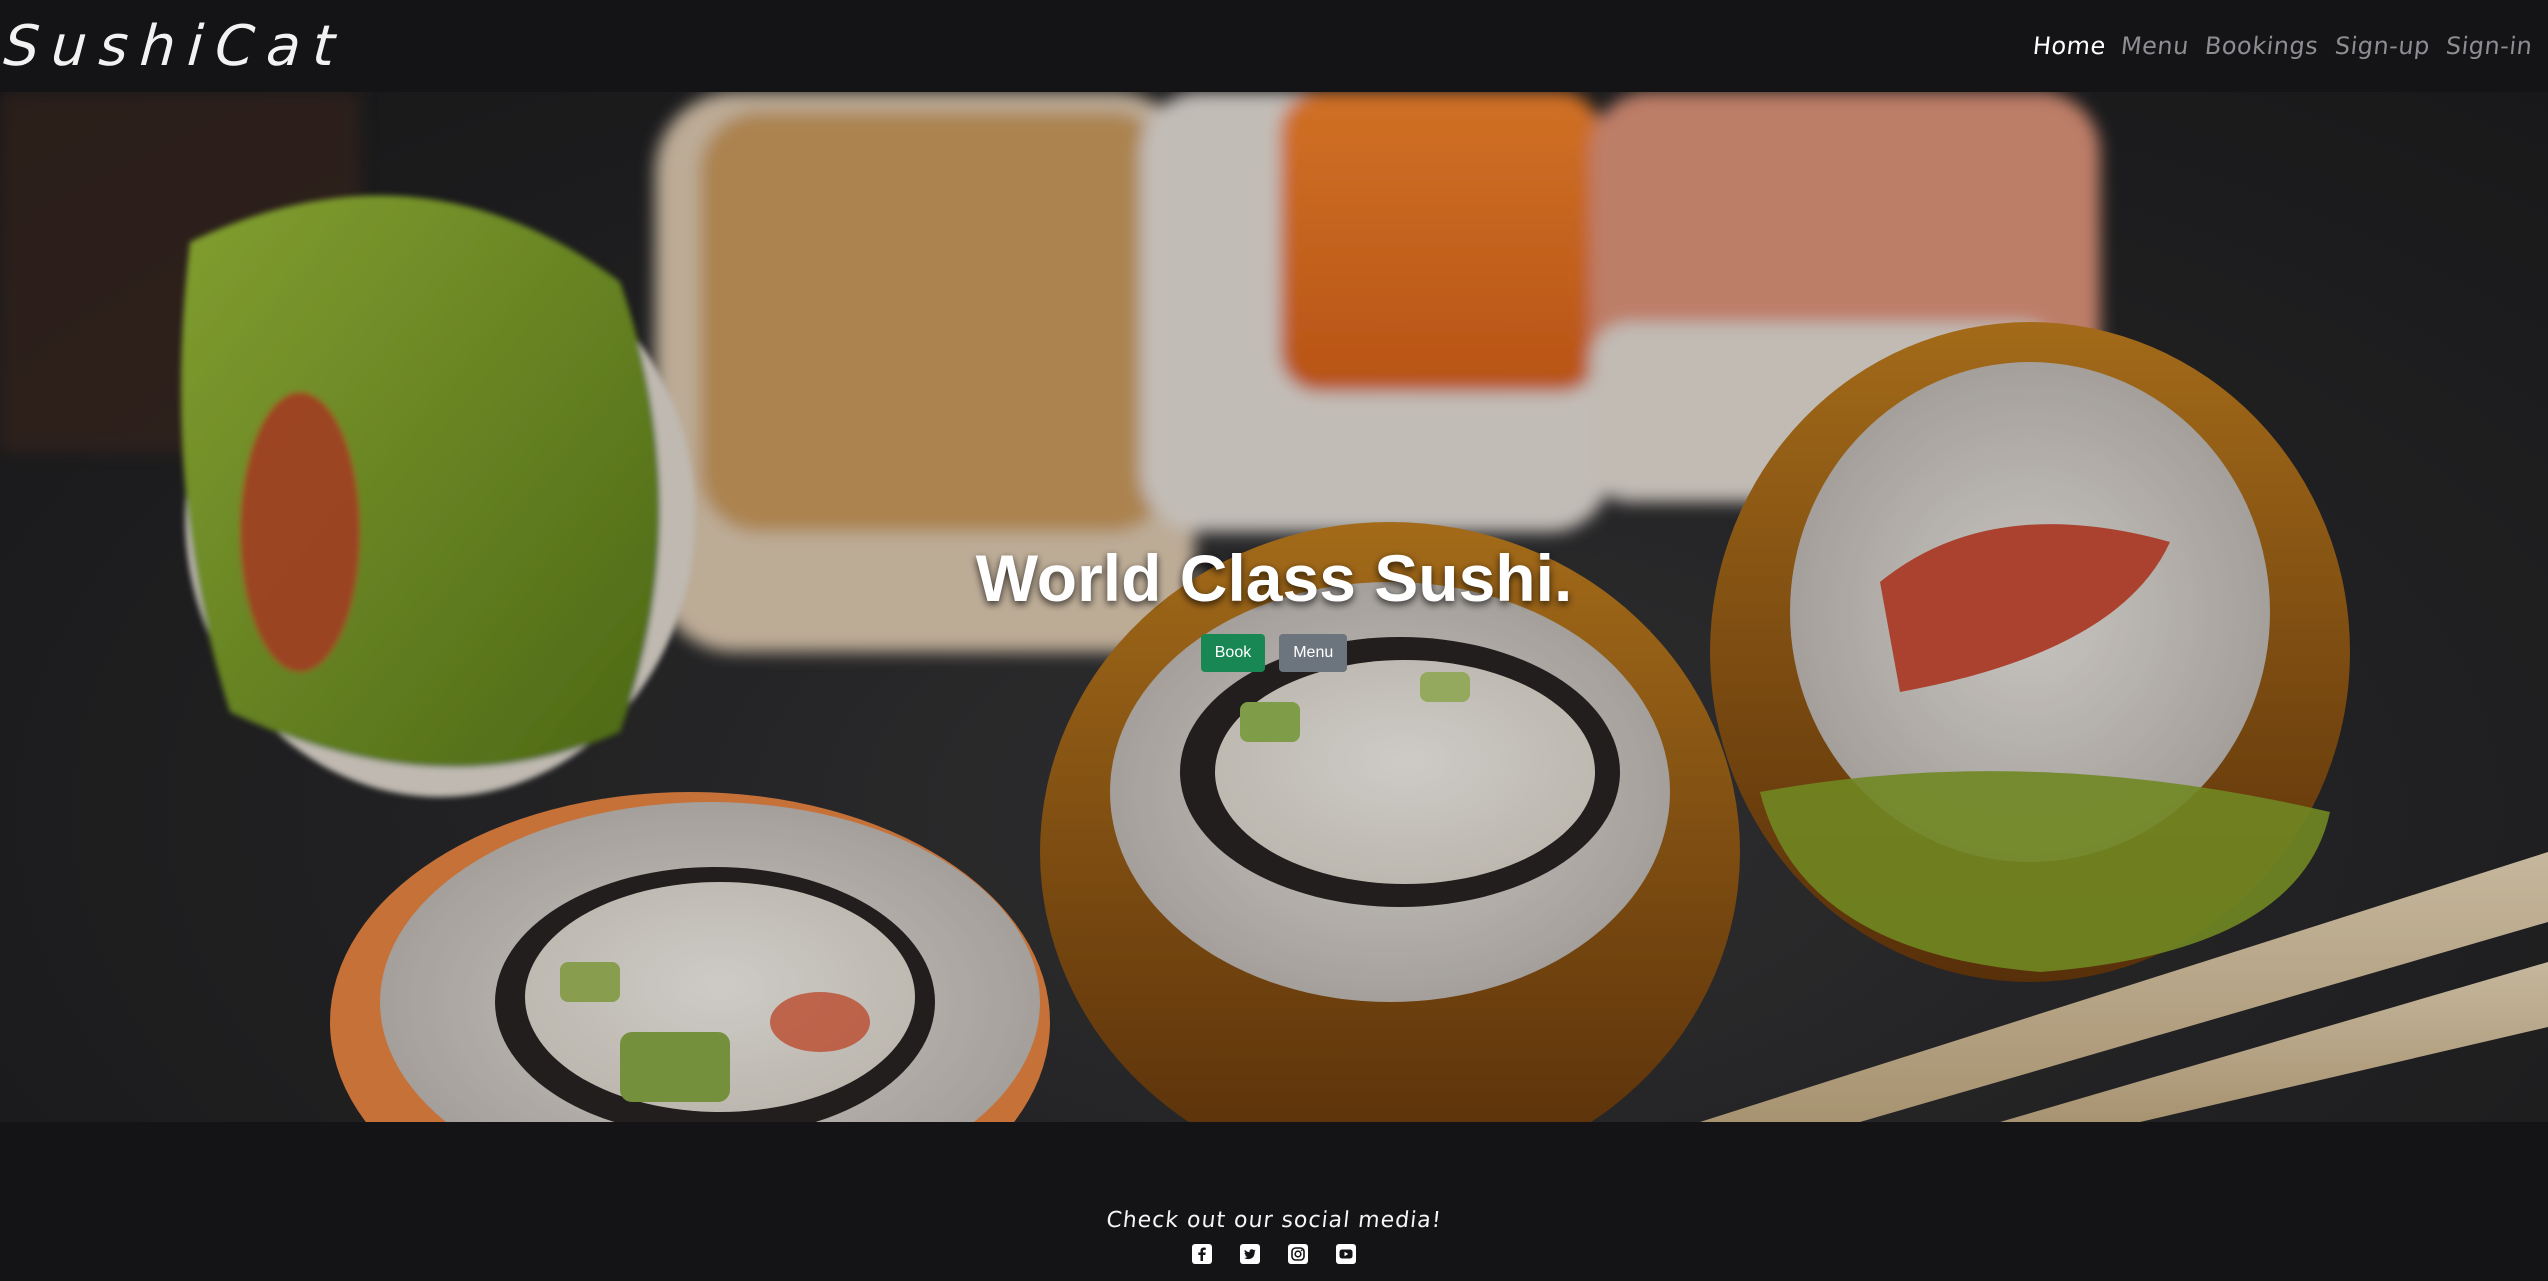  Describe the element at coordinates (175, 46) in the screenshot. I see `brand-logo: SushiCat` at that location.